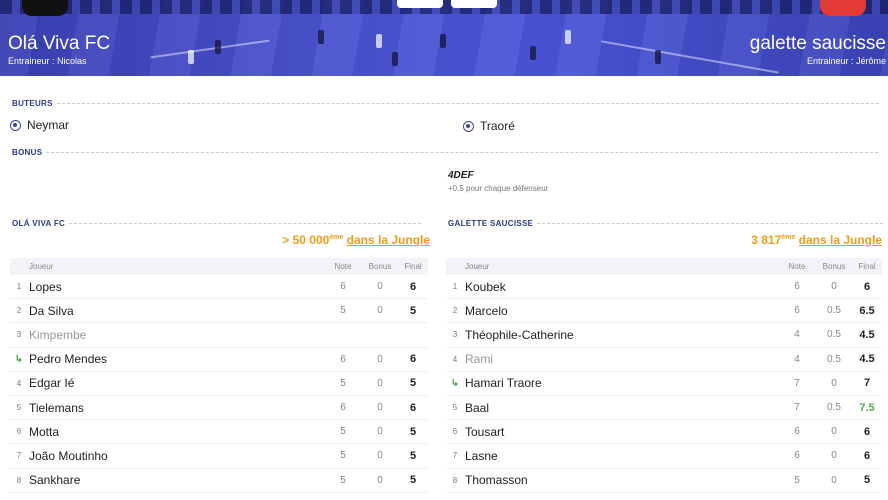  I want to click on table-row: 4 Edgar Ié 5 0 5, so click(219, 384).